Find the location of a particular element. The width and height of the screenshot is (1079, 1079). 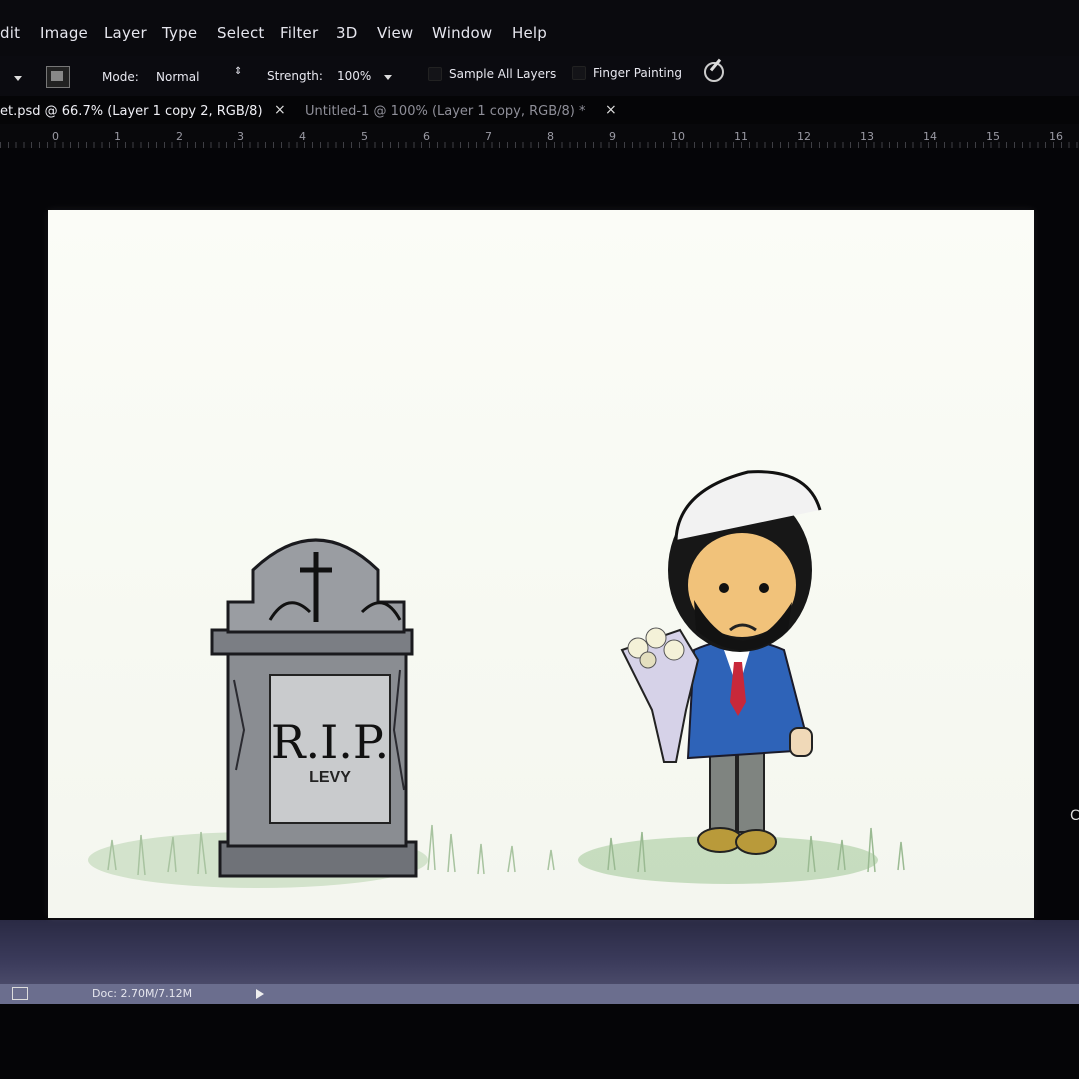

horizontal-ruler: 0 1 2 3 4 5 6 7 8 9 10 11 12 13 14 15 16 is located at coordinates (539, 136).